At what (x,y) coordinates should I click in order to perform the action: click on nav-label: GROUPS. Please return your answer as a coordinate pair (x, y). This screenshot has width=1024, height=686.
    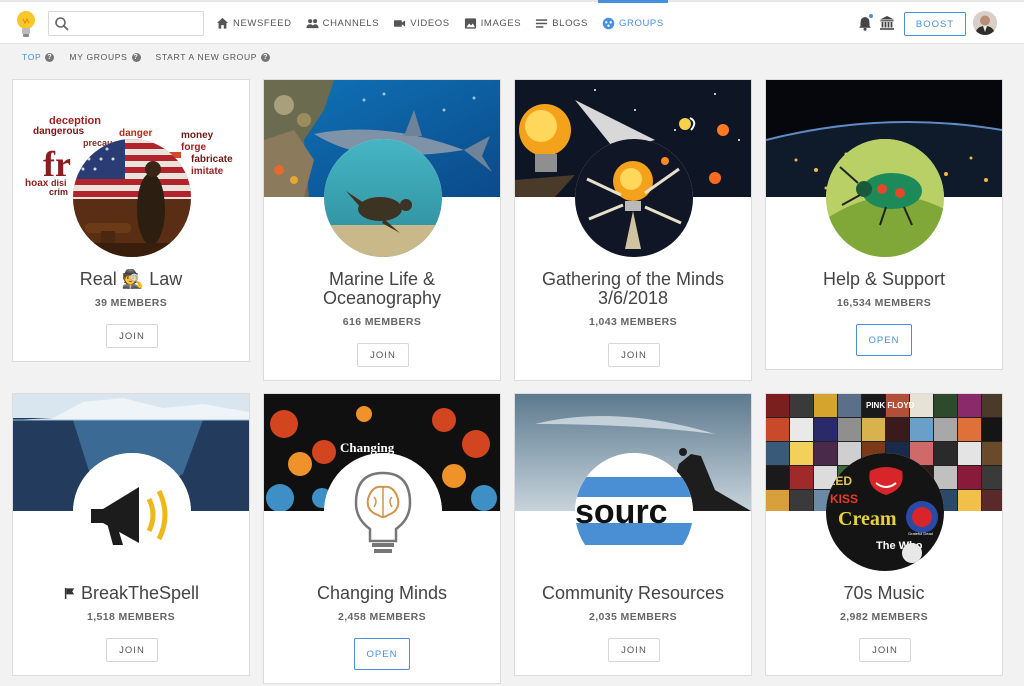
    Looking at the image, I should click on (641, 23).